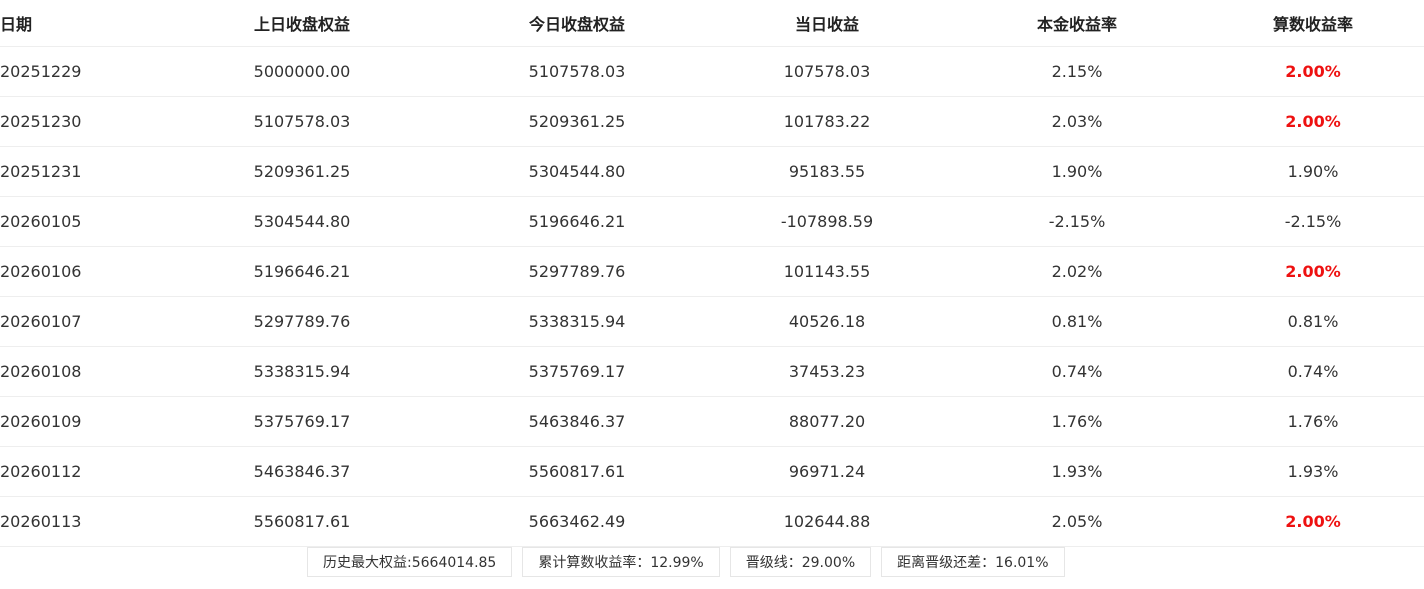 The height and width of the screenshot is (589, 1424). What do you see at coordinates (302, 121) in the screenshot?
I see `cell-prev-equity: 5107578.03` at bounding box center [302, 121].